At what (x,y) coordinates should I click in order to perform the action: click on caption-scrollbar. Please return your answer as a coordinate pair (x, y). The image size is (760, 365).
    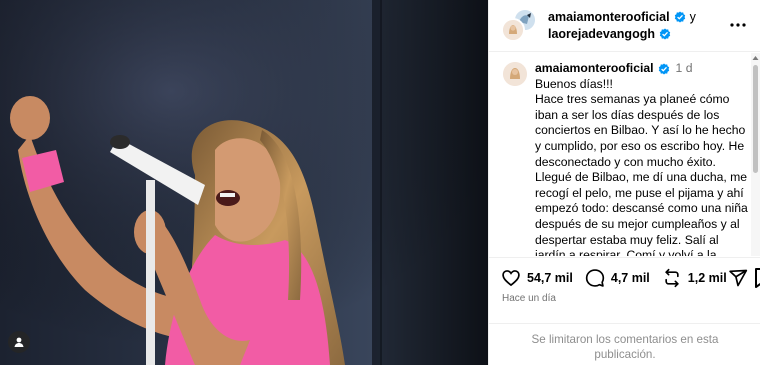
    Looking at the image, I should click on (755, 154).